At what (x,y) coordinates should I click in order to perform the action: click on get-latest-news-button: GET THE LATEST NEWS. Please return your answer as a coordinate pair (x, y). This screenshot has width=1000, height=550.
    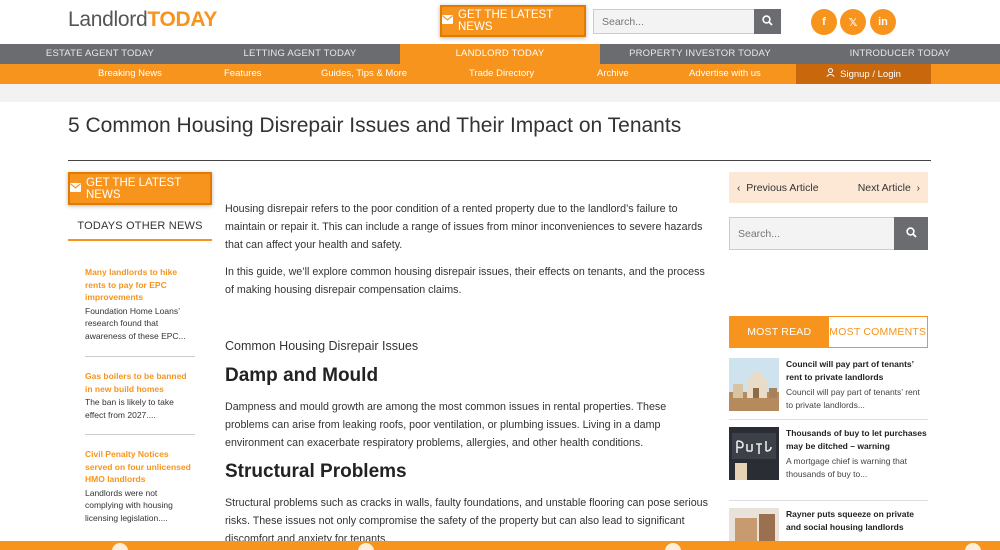
    Looking at the image, I should click on (513, 21).